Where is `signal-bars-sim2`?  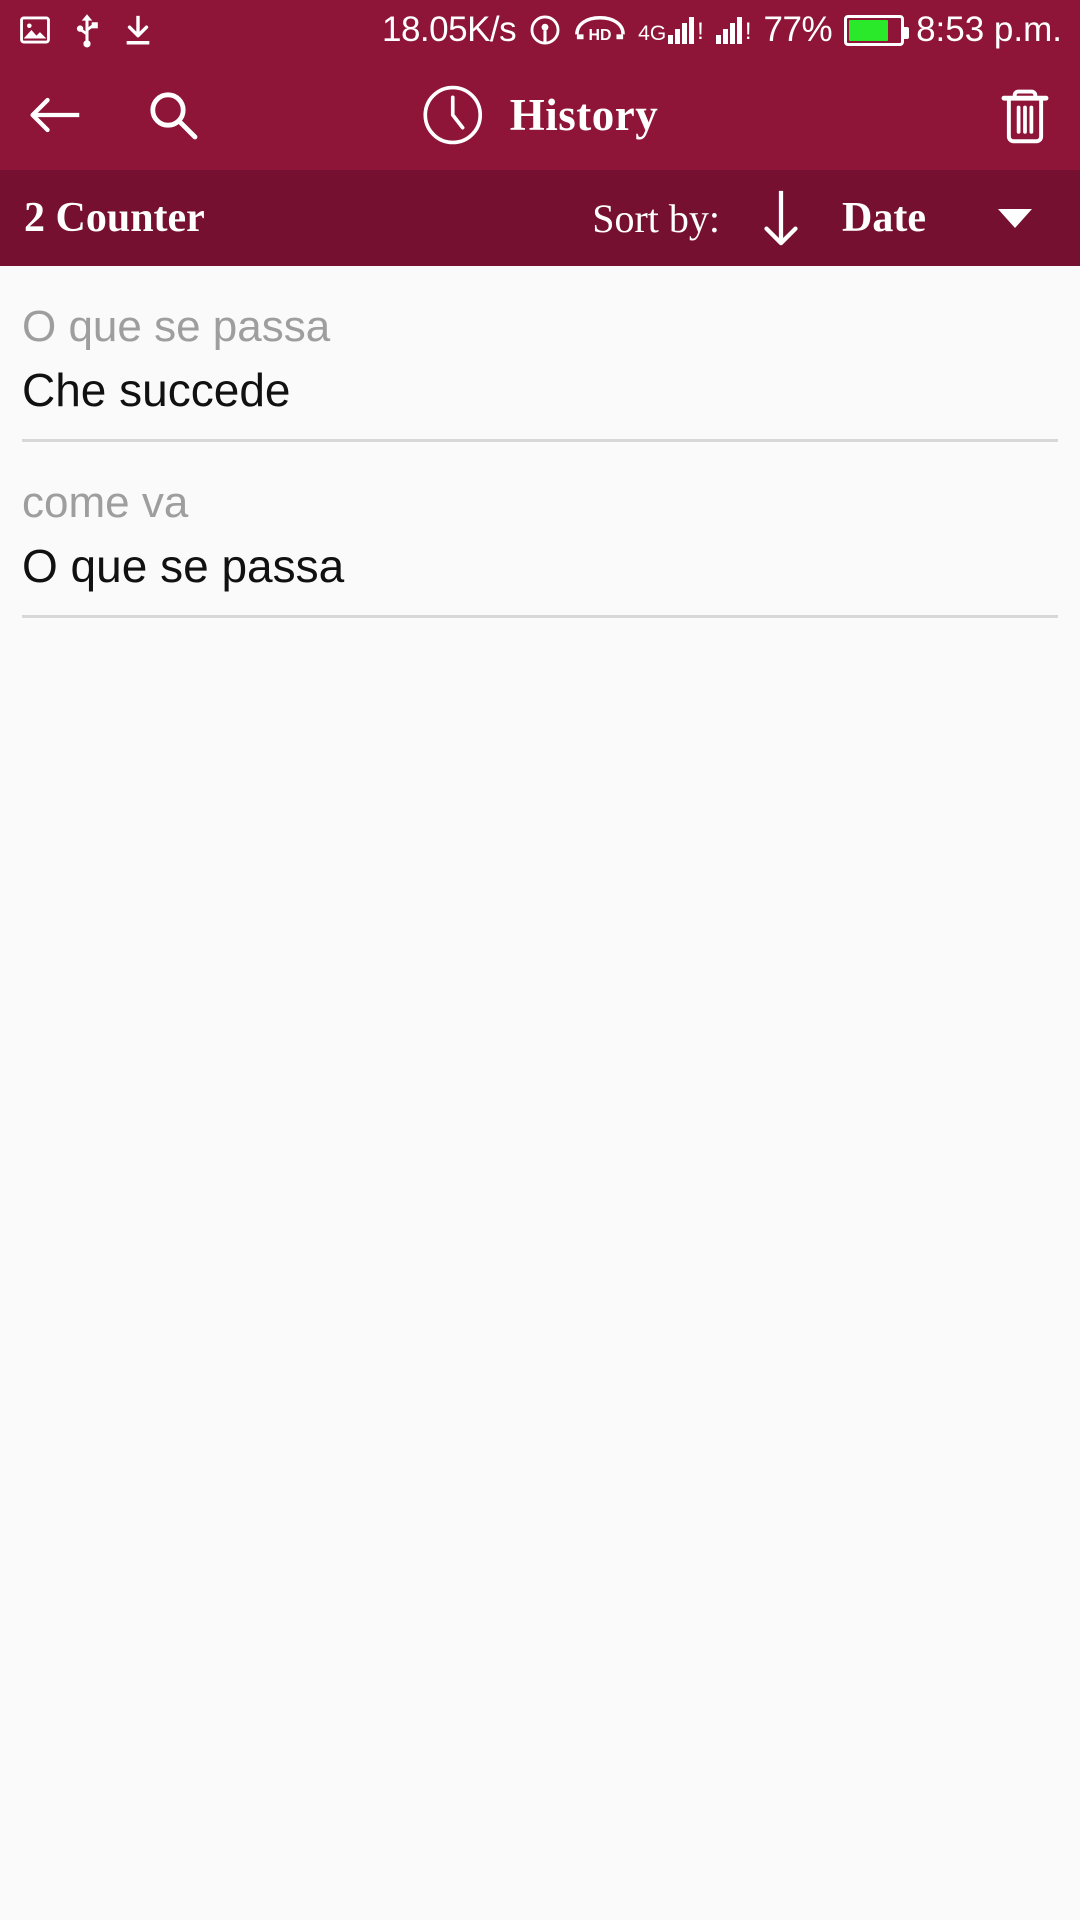 signal-bars-sim2 is located at coordinates (728, 30).